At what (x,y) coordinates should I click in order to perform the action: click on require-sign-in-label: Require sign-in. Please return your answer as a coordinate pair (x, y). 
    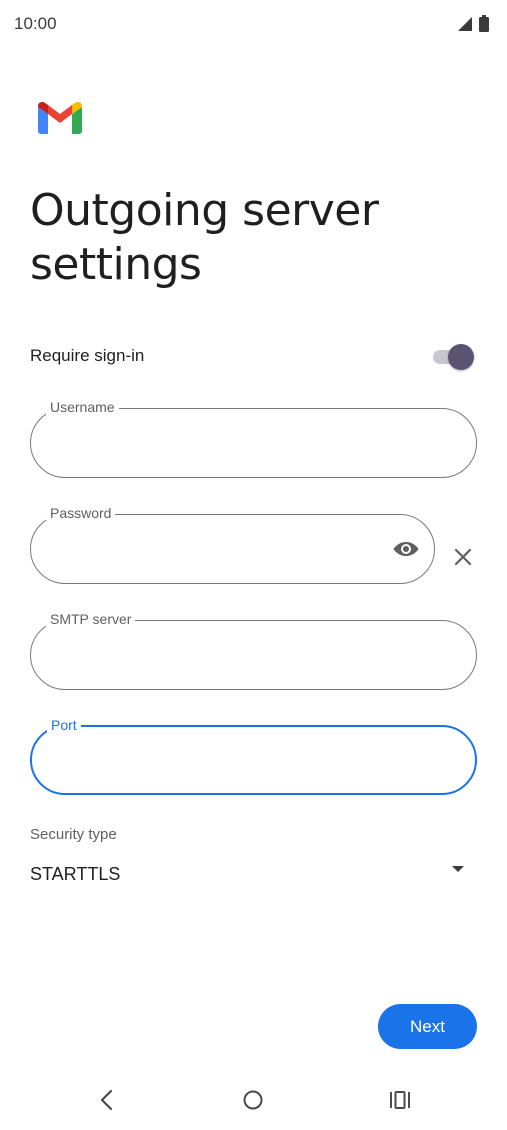
    Looking at the image, I should click on (87, 355).